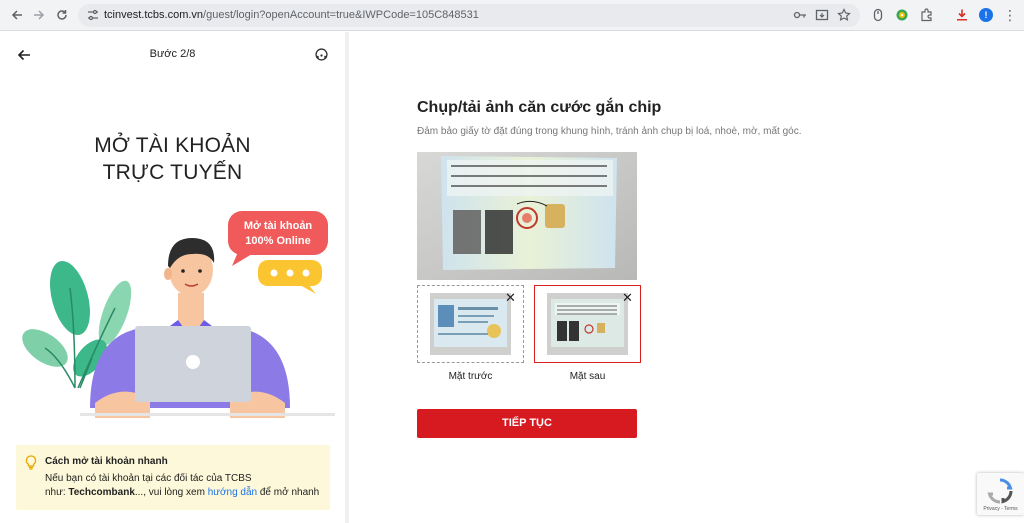 Image resolution: width=1024 pixels, height=523 pixels. What do you see at coordinates (277, 241) in the screenshot?
I see `bubble-line-2: 100% Online` at bounding box center [277, 241].